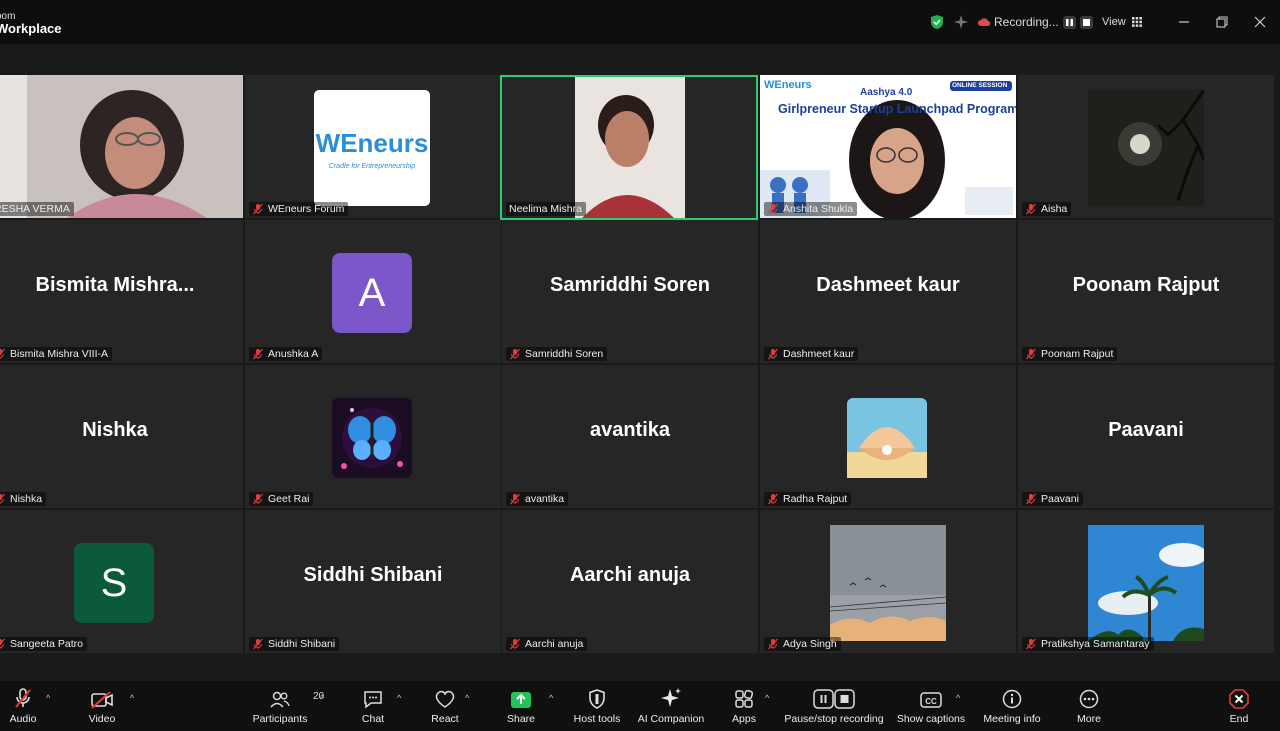  Describe the element at coordinates (121, 581) in the screenshot. I see `participant-tile: S Sangeeta Patro` at that location.